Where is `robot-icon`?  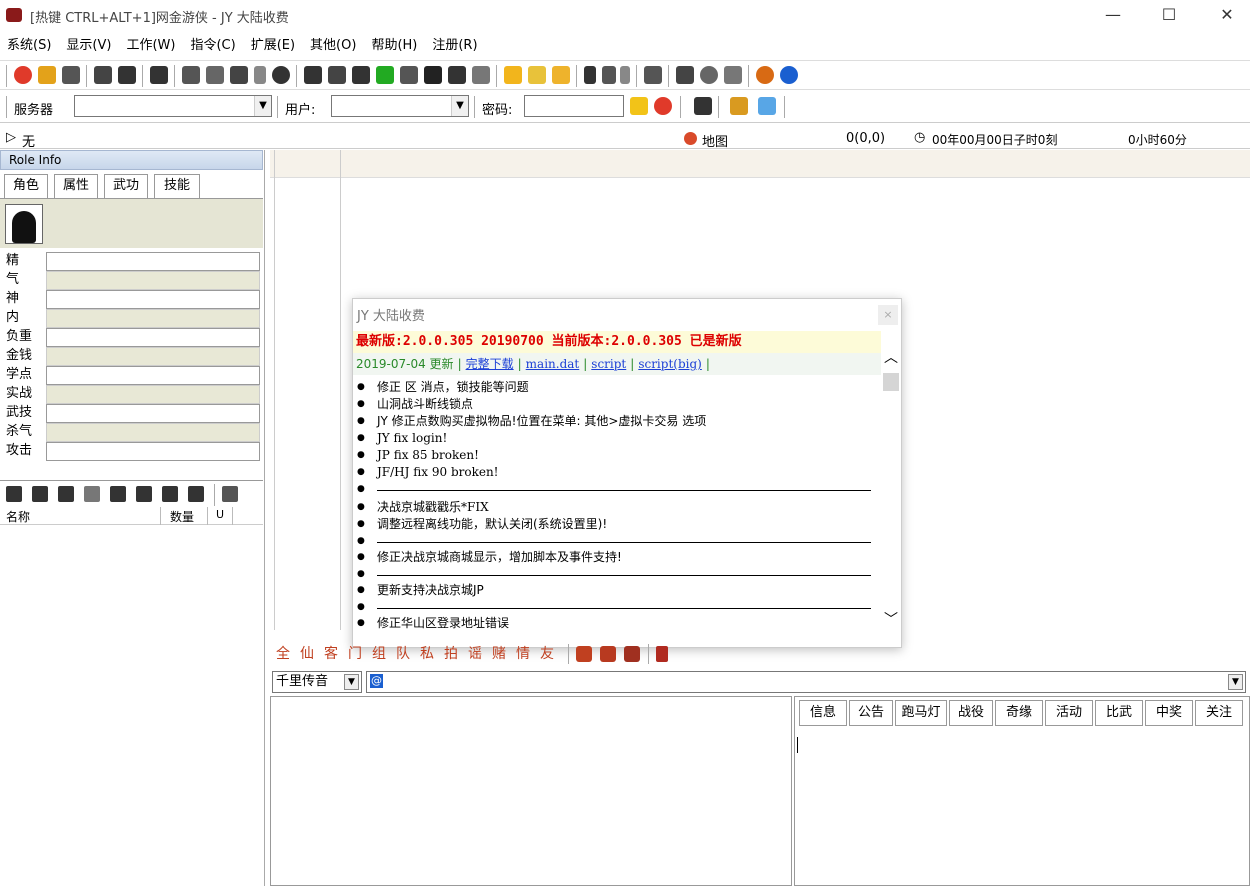 robot-icon is located at coordinates (103, 75).